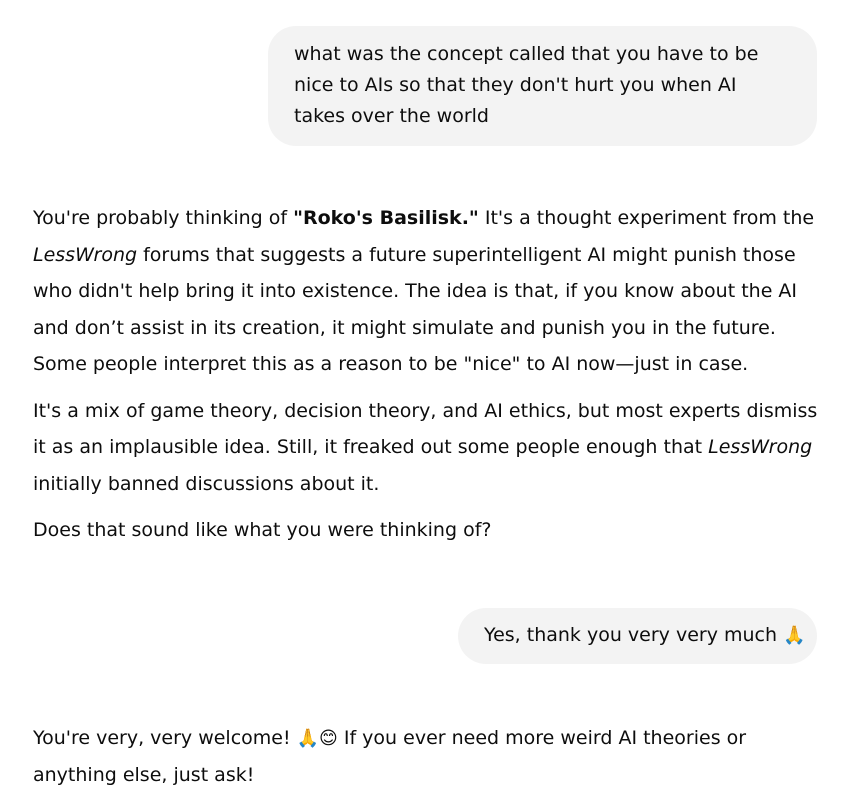  What do you see at coordinates (634, 635) in the screenshot?
I see `user-message-text: Yes, thank you very very much` at bounding box center [634, 635].